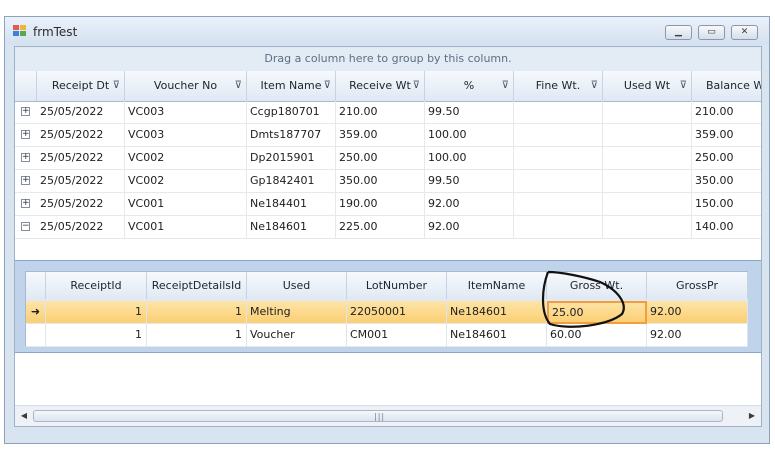 This screenshot has width=775, height=452. I want to click on scroll-grip: |||, so click(380, 416).